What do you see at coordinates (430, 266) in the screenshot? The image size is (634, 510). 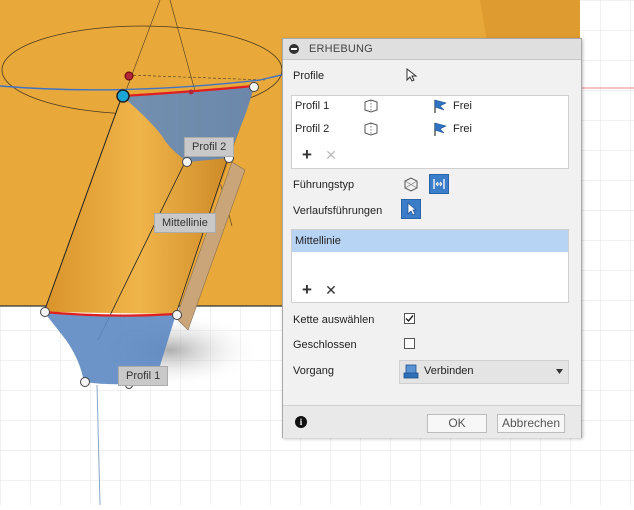 I see `rail-list: Mittellinie + ✕` at bounding box center [430, 266].